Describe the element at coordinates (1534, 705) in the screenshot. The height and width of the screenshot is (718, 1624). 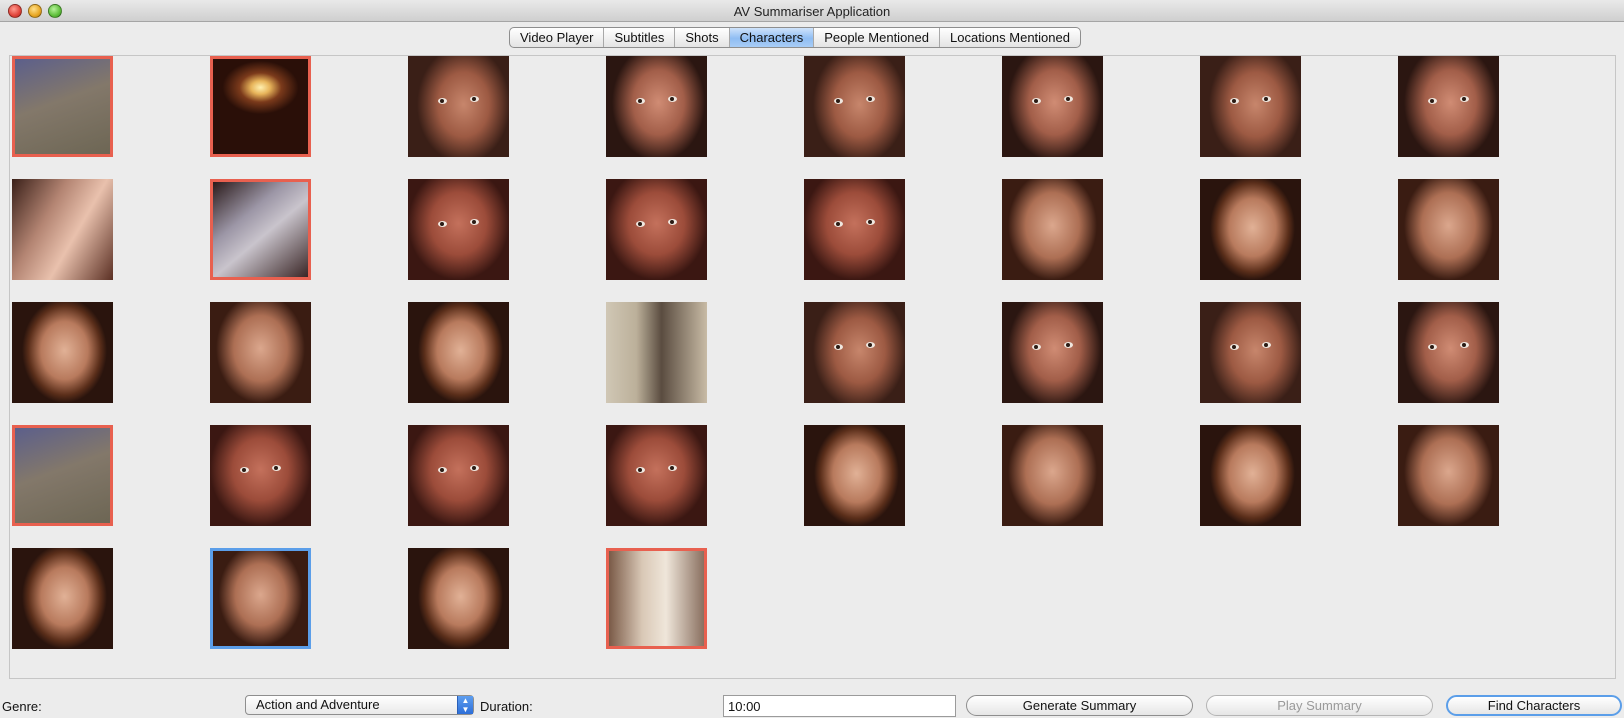
I see `find-characters-button: Find Characters` at that location.